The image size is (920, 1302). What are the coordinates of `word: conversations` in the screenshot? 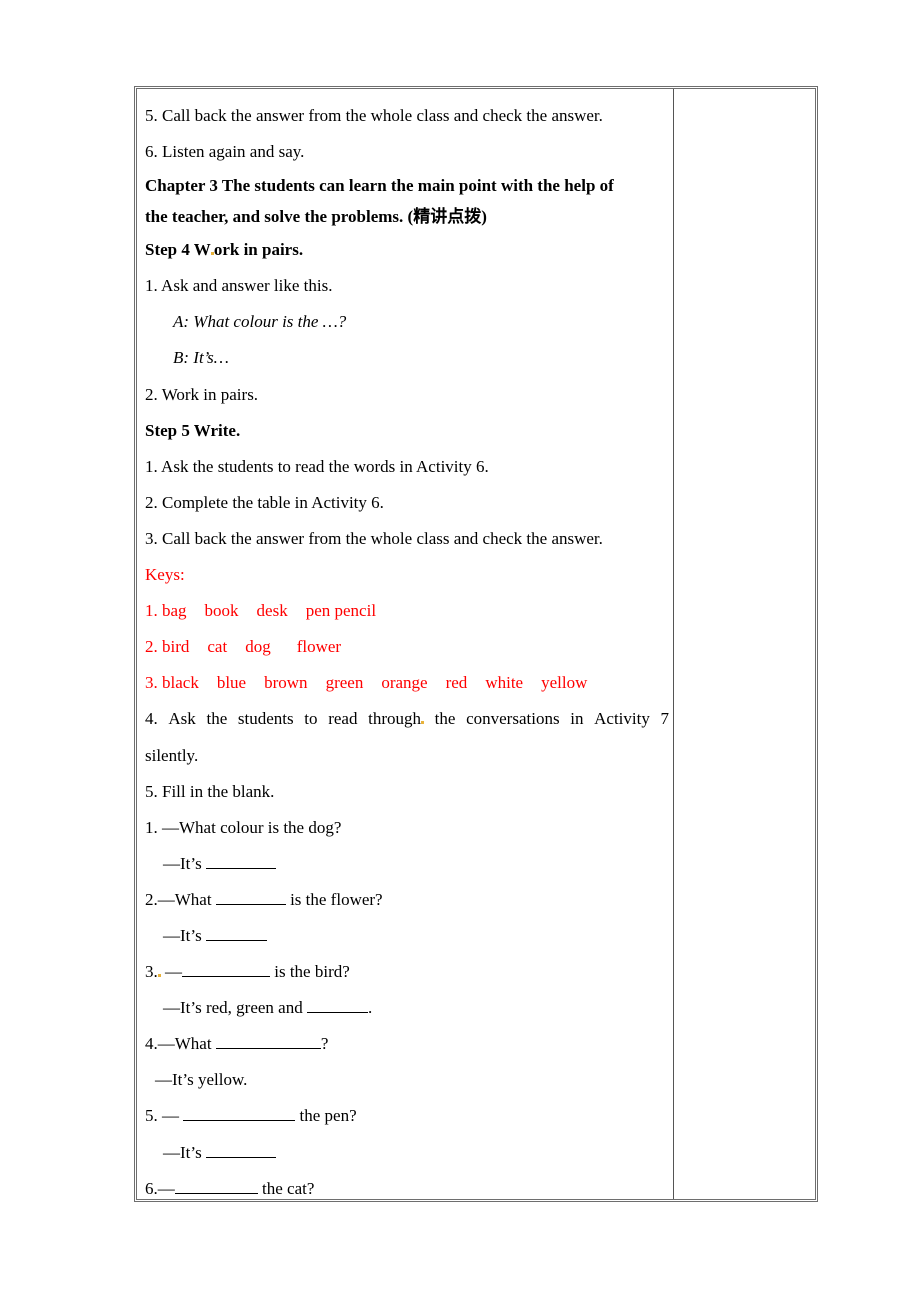 It's located at (513, 719).